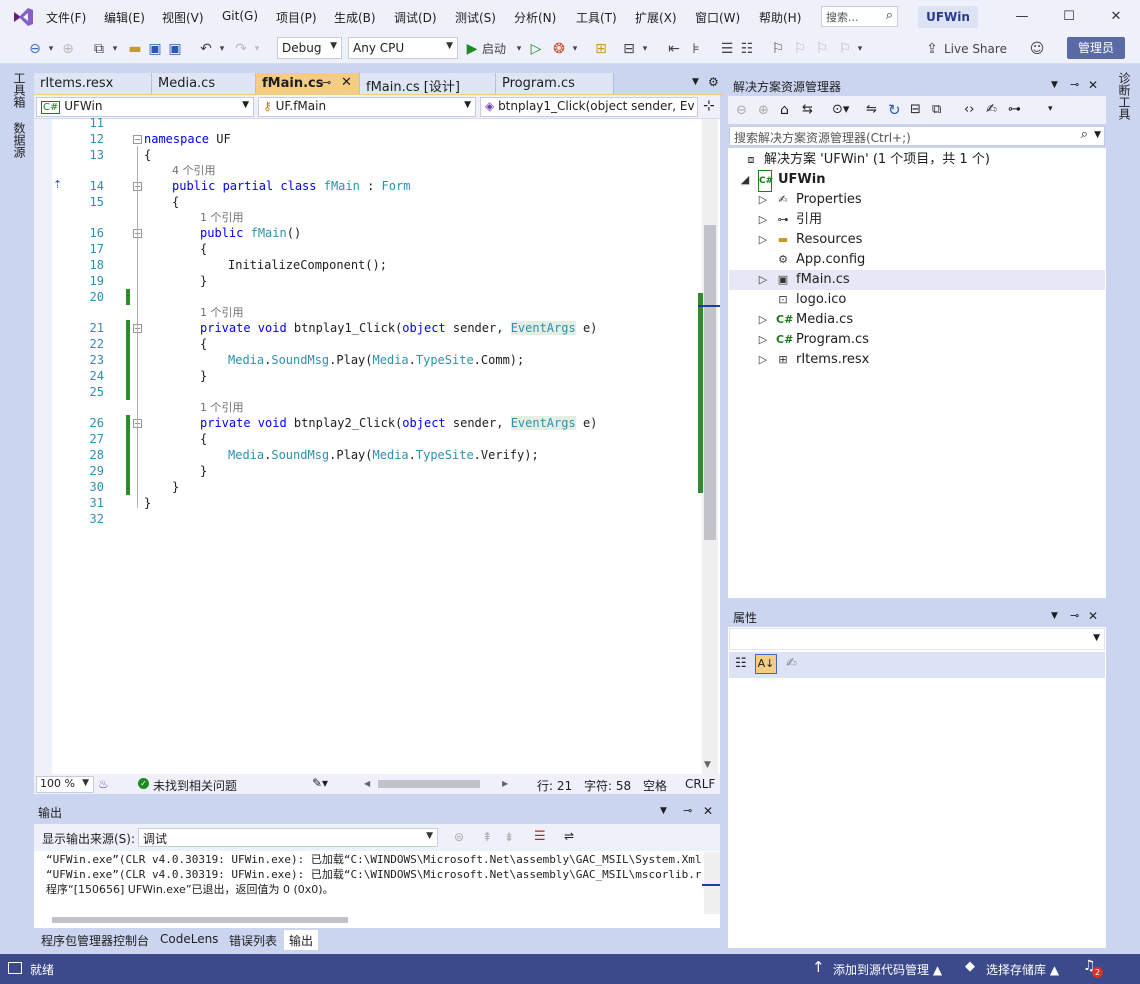 The image size is (1140, 984). What do you see at coordinates (894, 110) in the screenshot?
I see `refresh-icon: ↻` at bounding box center [894, 110].